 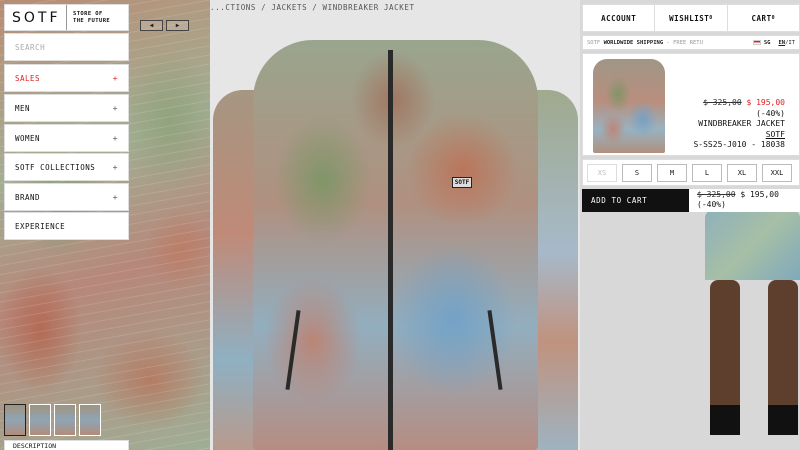 I want to click on size-option-l: L, so click(x=707, y=172).